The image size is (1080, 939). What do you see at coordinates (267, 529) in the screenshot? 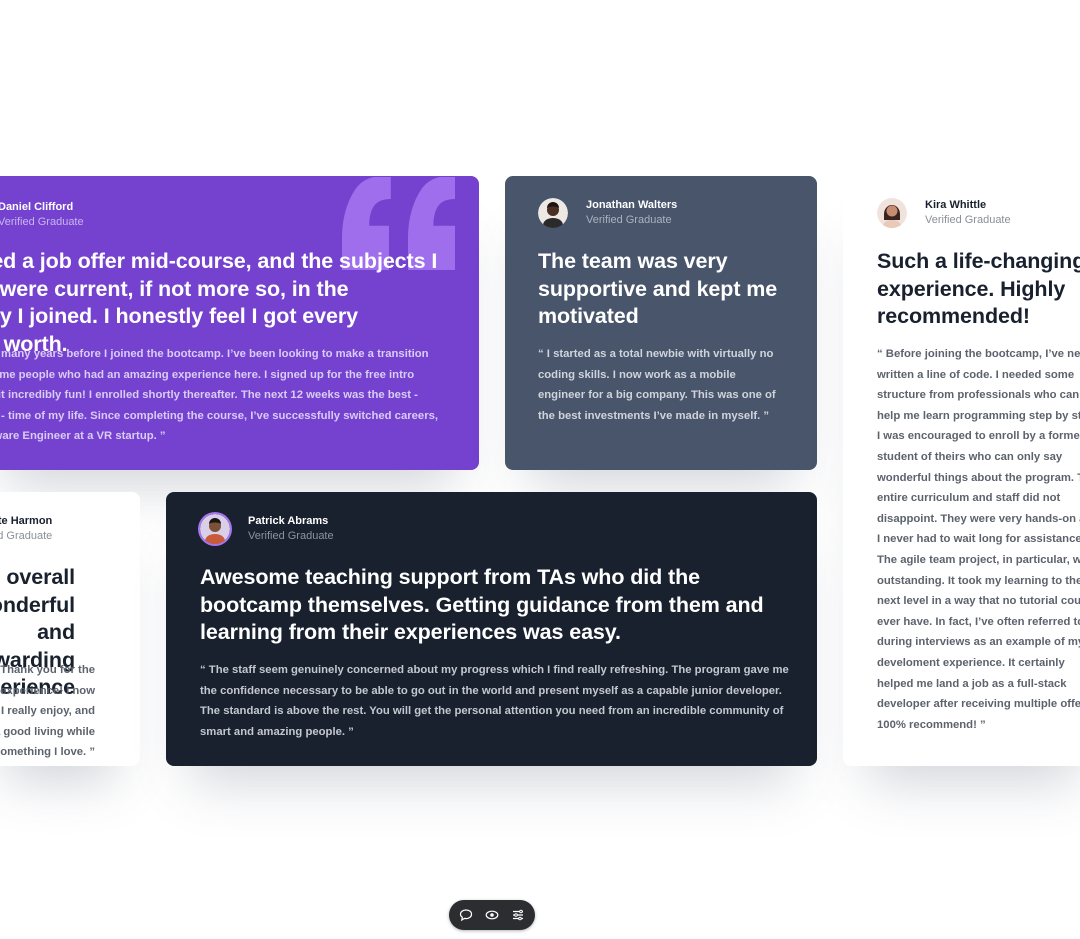
I see `testimonial-author: Patrick Abrams Verified Graduate` at bounding box center [267, 529].